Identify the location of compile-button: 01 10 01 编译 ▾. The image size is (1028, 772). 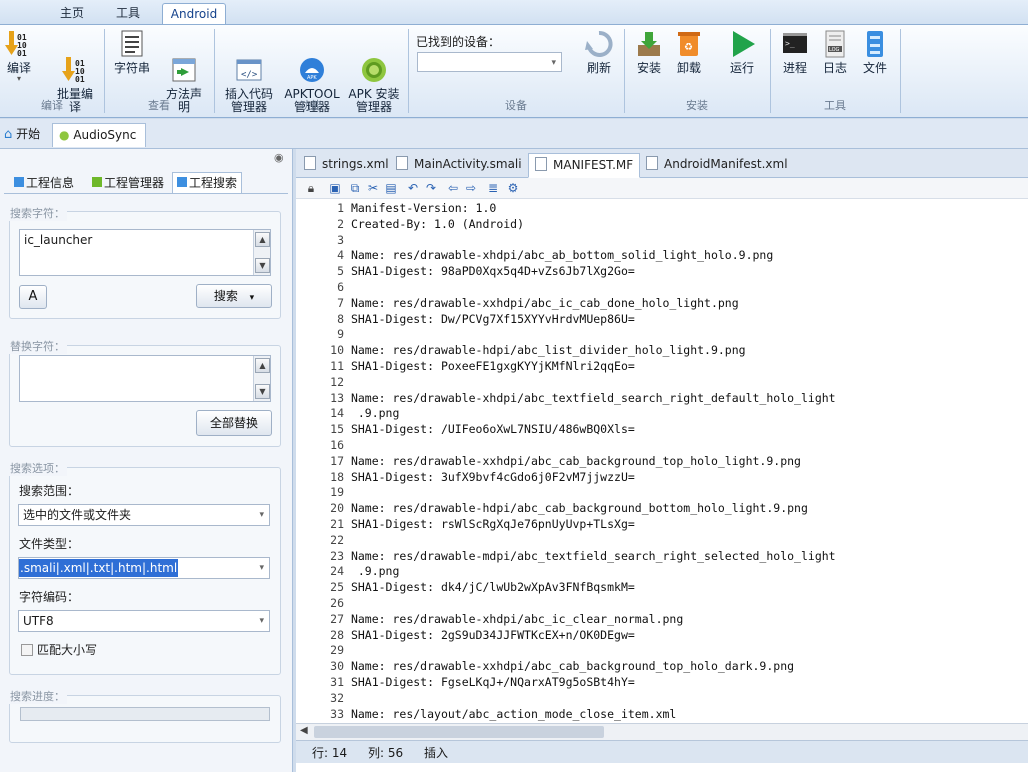
(19, 56).